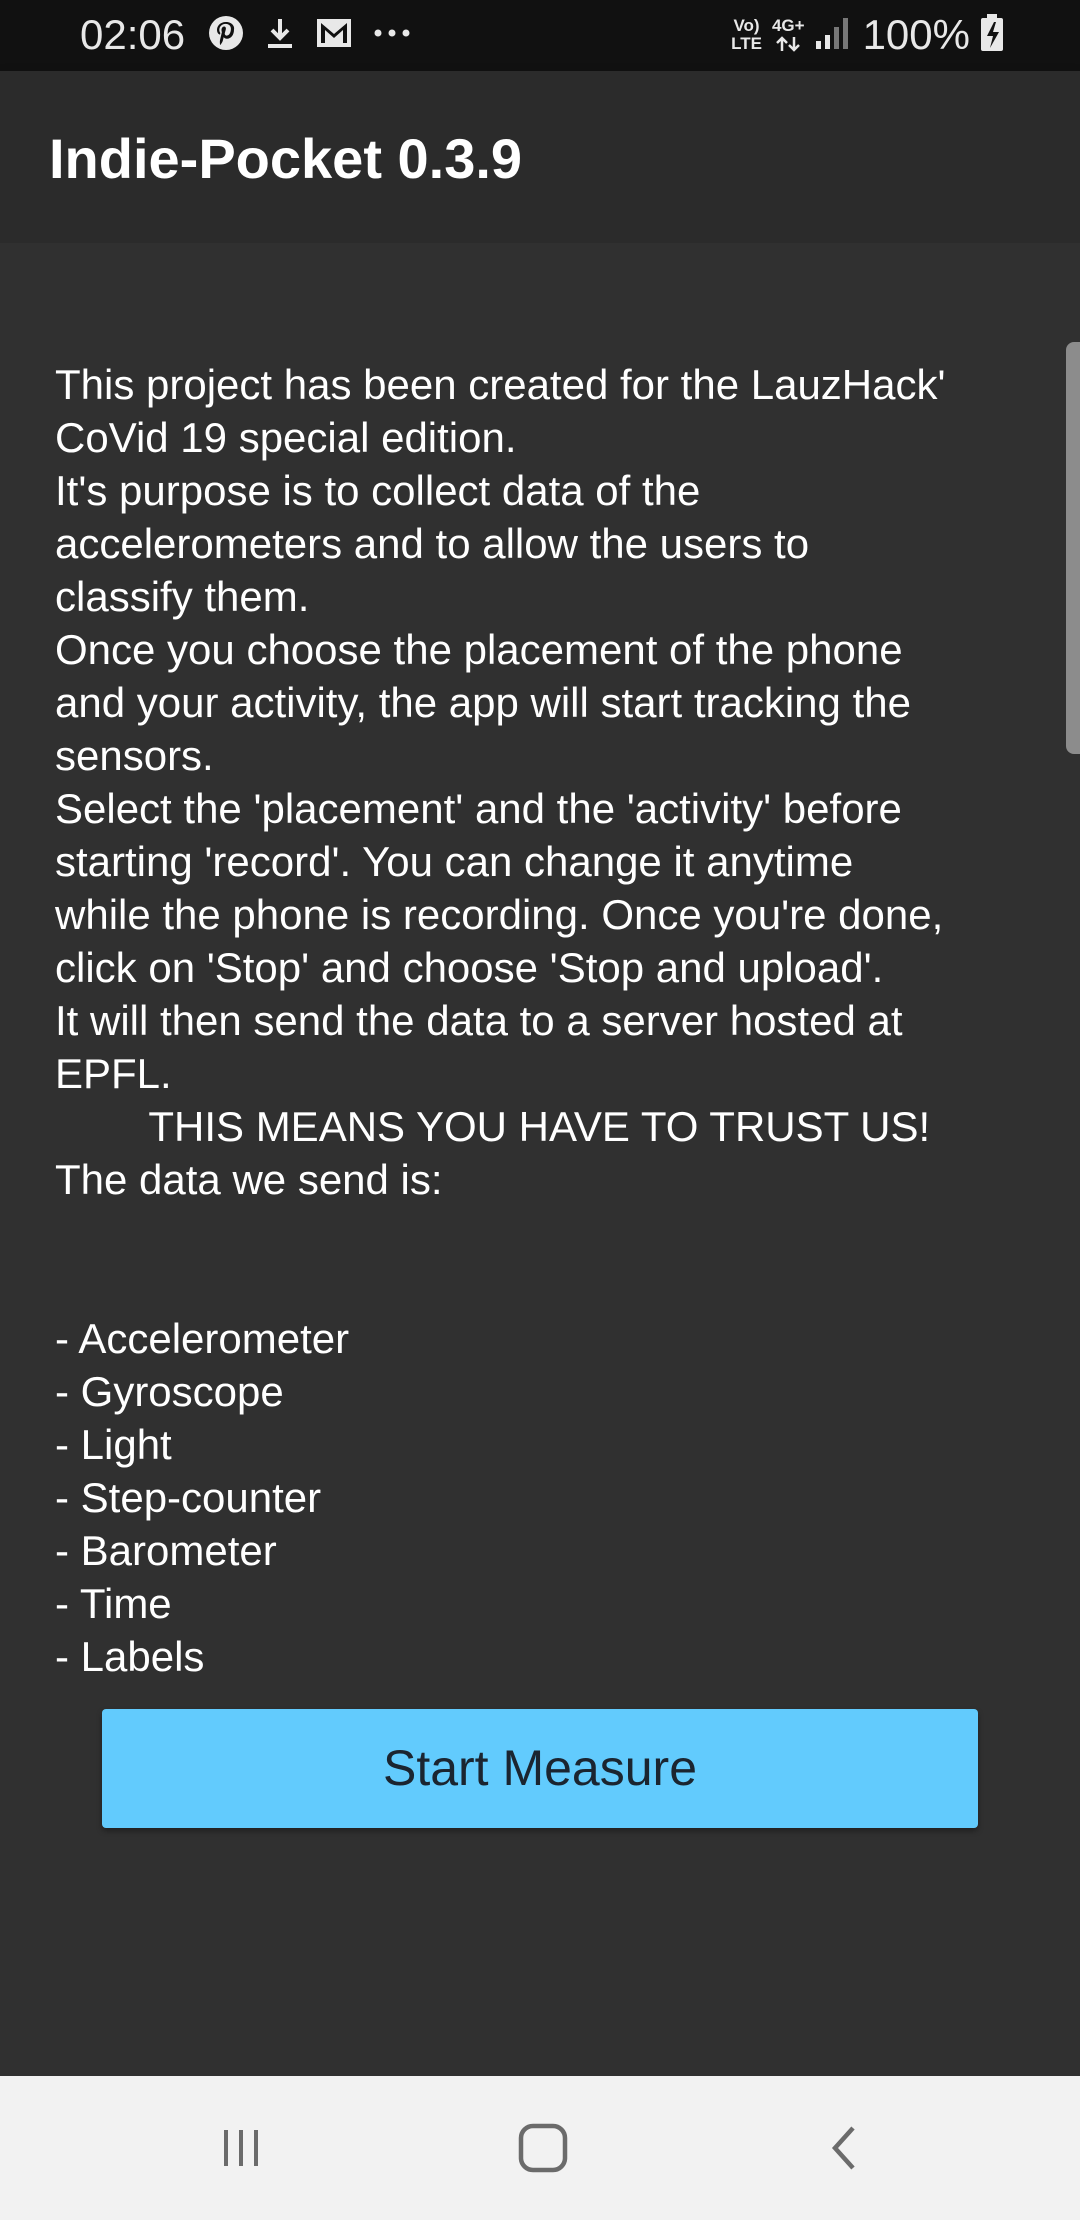  I want to click on navigation-bar, so click(540, 2148).